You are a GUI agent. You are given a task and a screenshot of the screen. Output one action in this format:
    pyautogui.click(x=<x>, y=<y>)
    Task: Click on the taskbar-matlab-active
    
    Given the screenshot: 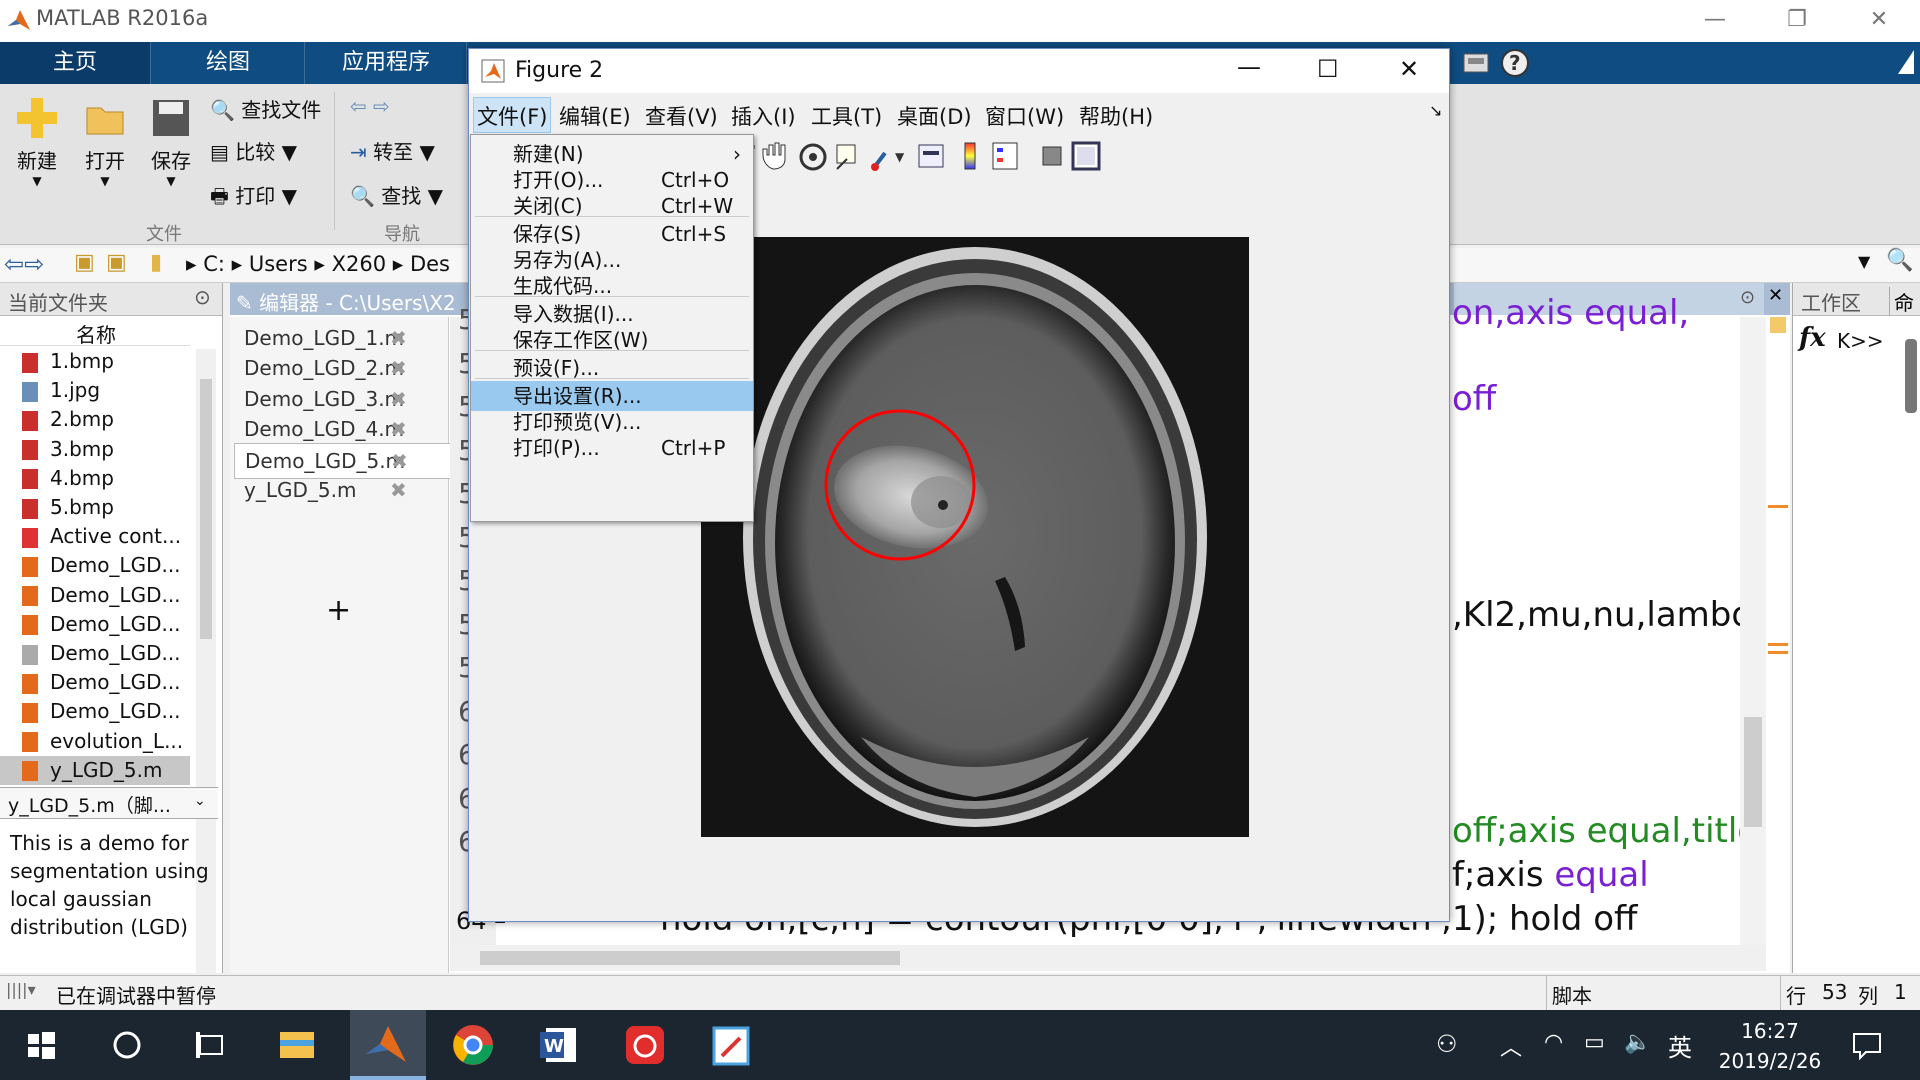 What is the action you would take?
    pyautogui.click(x=388, y=1045)
    